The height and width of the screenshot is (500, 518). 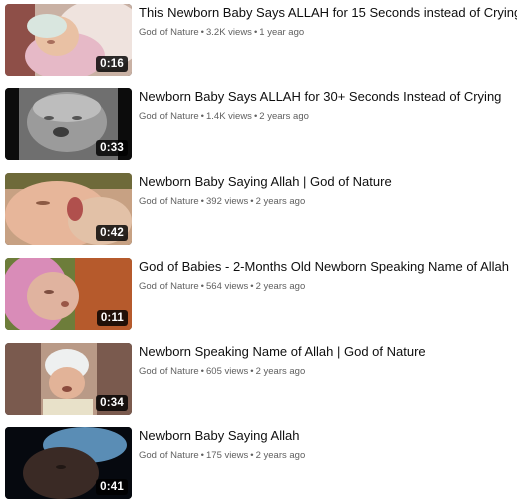 What do you see at coordinates (112, 318) in the screenshot?
I see `video-duration: 0:11` at bounding box center [112, 318].